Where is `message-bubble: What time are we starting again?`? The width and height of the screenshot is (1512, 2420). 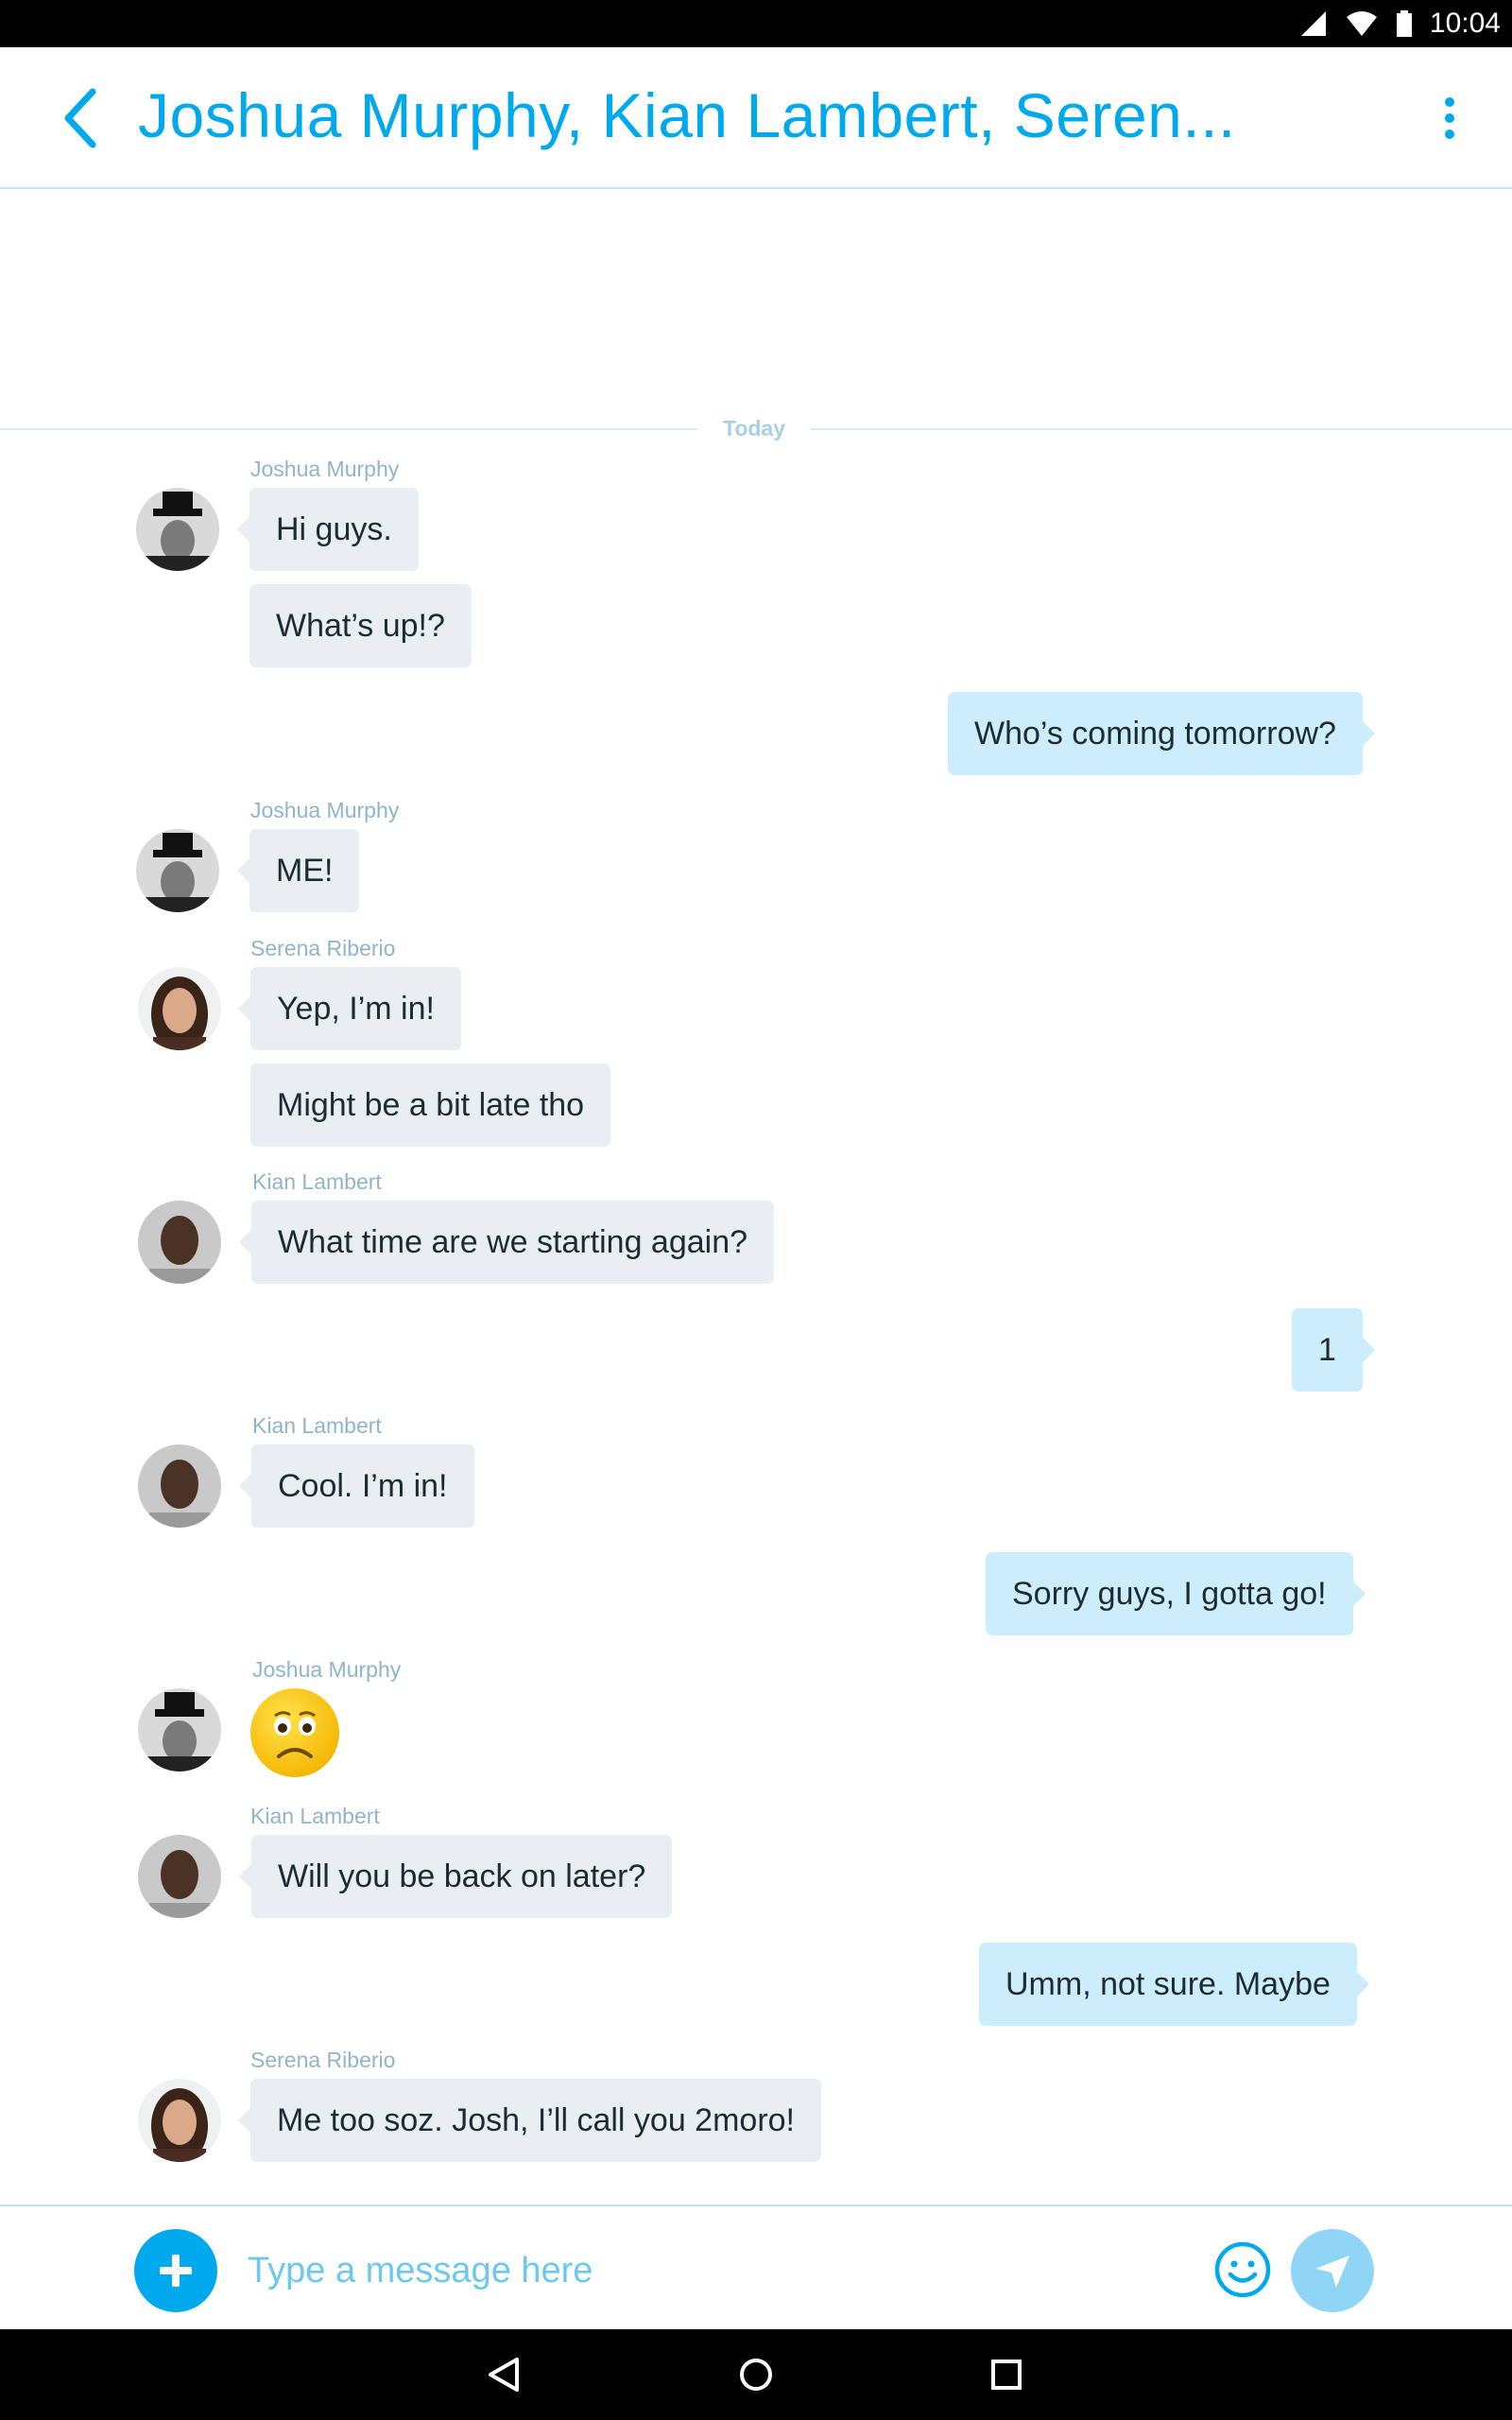 message-bubble: What time are we starting again? is located at coordinates (506, 1242).